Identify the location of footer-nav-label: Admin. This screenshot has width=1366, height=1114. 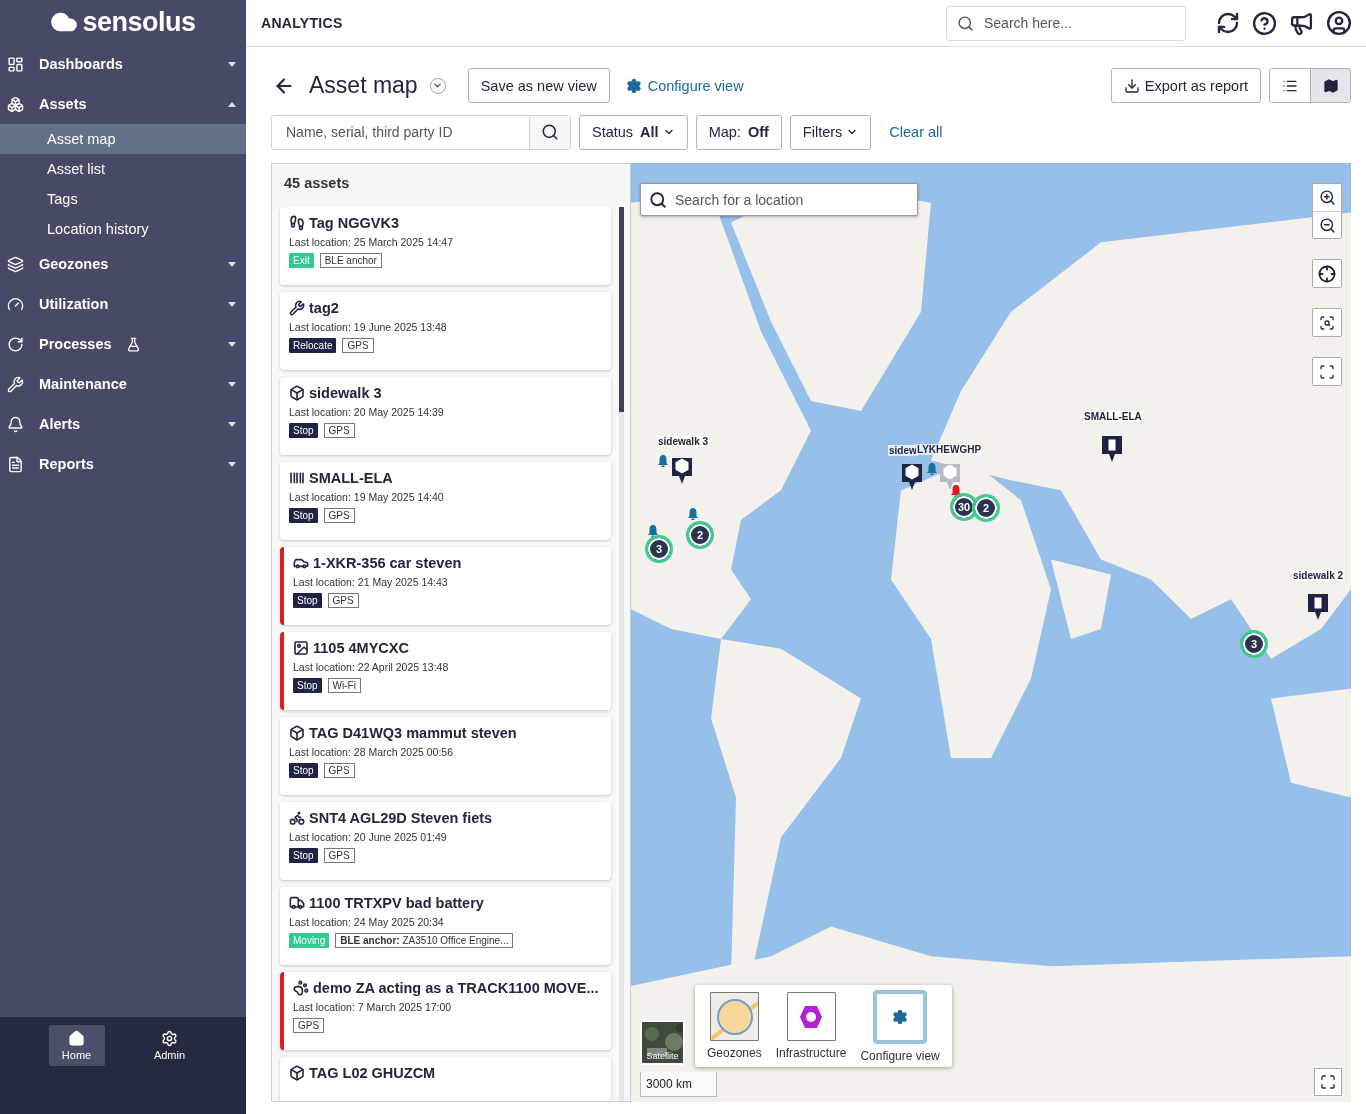
(169, 1055).